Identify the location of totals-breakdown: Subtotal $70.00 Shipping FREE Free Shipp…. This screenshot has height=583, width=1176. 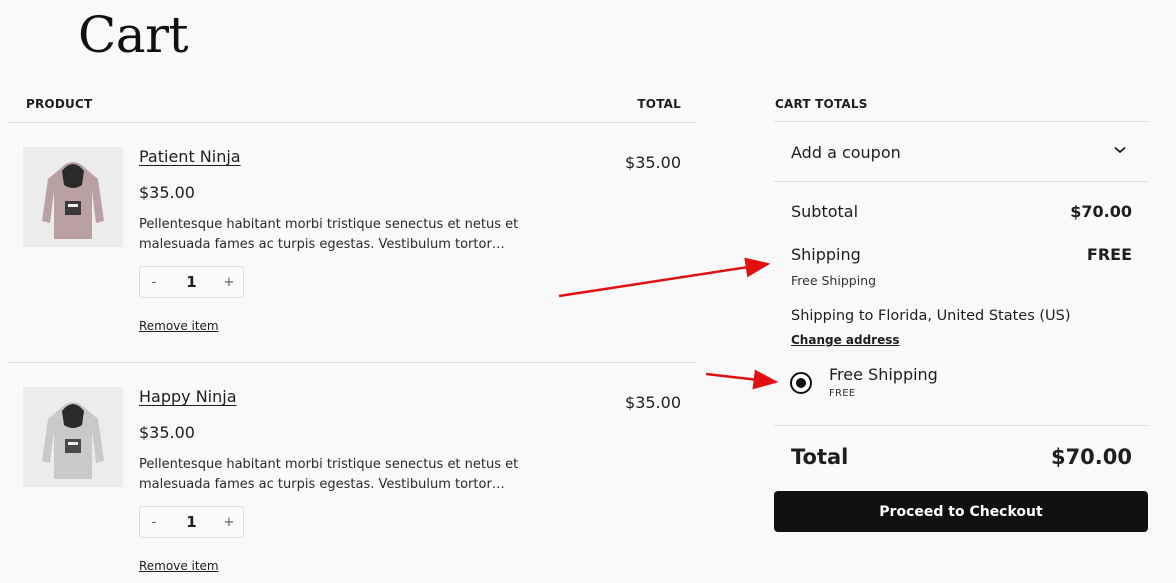
(961, 304).